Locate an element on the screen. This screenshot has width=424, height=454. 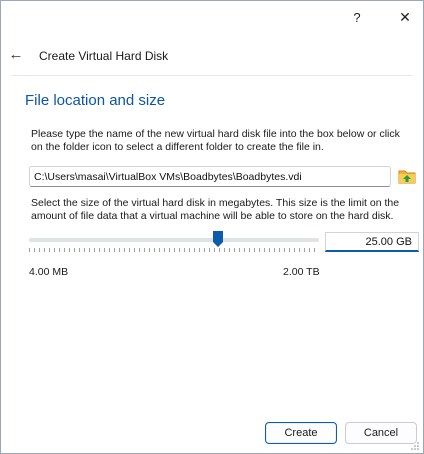
help-button: ? is located at coordinates (357, 17).